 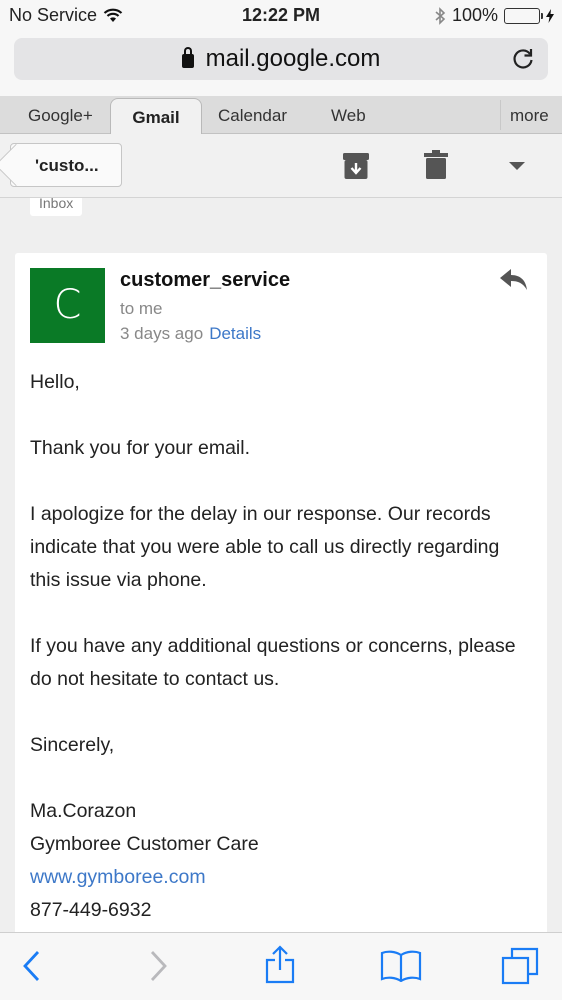 I want to click on signature-phone: 877-449-6932, so click(x=282, y=910).